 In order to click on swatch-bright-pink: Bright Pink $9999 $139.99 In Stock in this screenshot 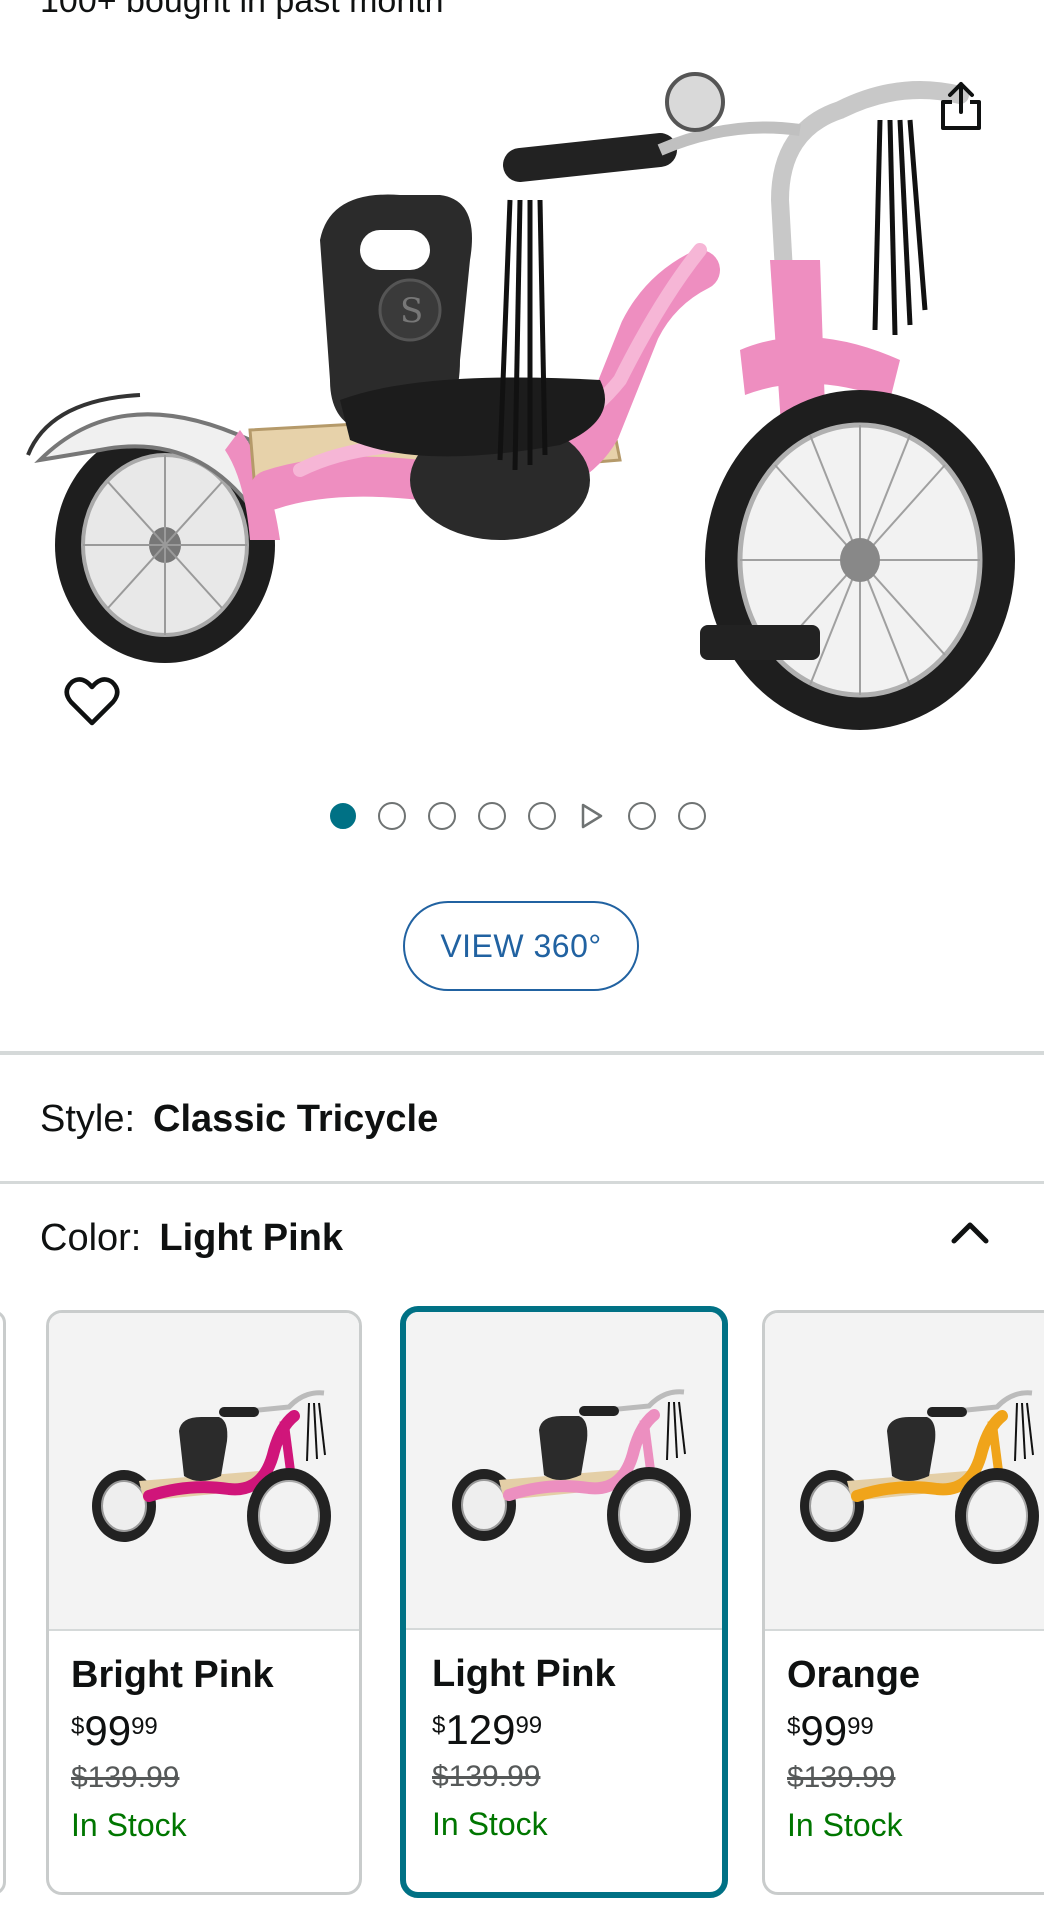, I will do `click(204, 1602)`.